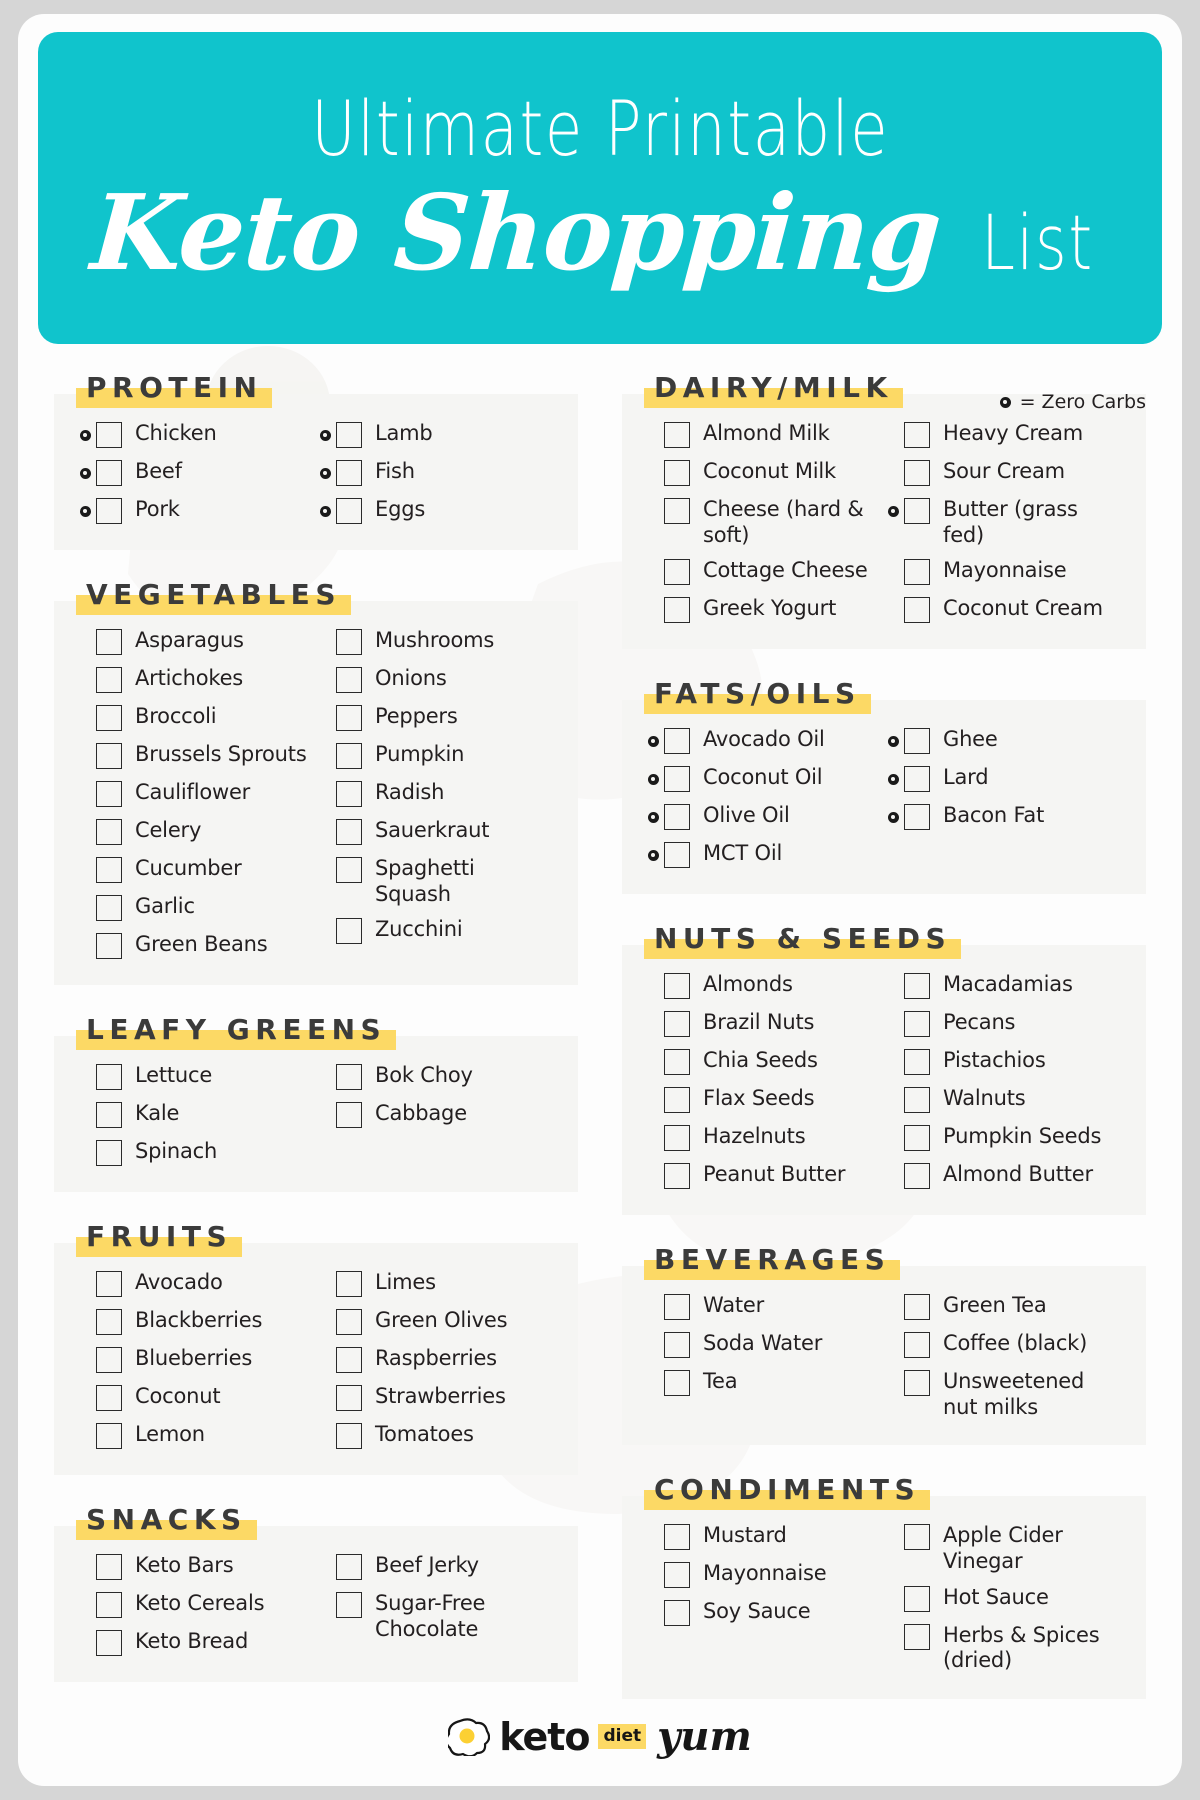 This screenshot has width=1200, height=1800. I want to click on list-item: Mushrooms, so click(436, 642).